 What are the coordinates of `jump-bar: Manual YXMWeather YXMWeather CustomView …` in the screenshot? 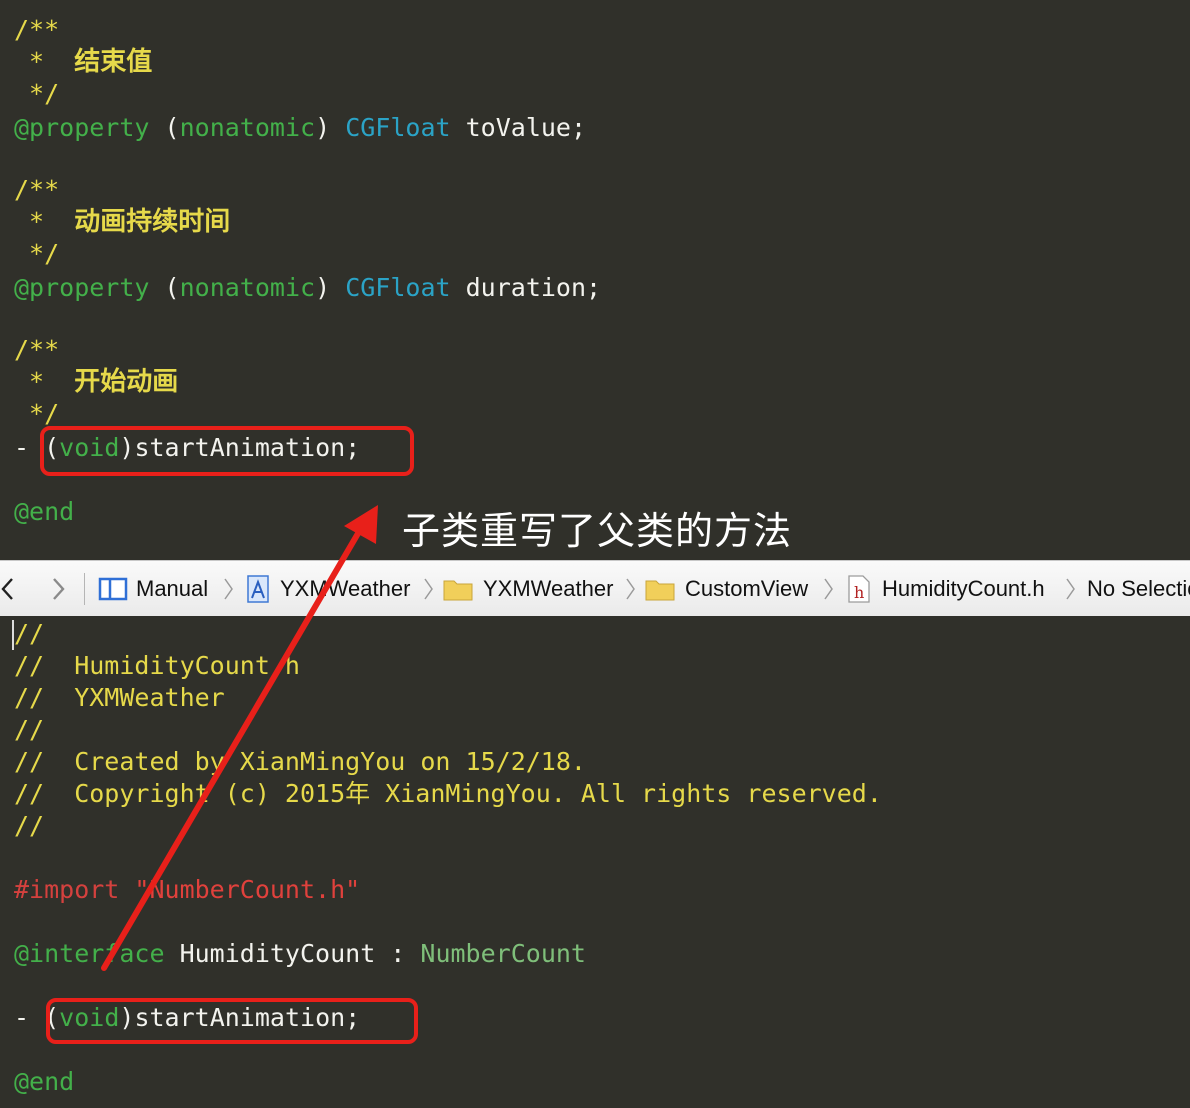 It's located at (595, 589).